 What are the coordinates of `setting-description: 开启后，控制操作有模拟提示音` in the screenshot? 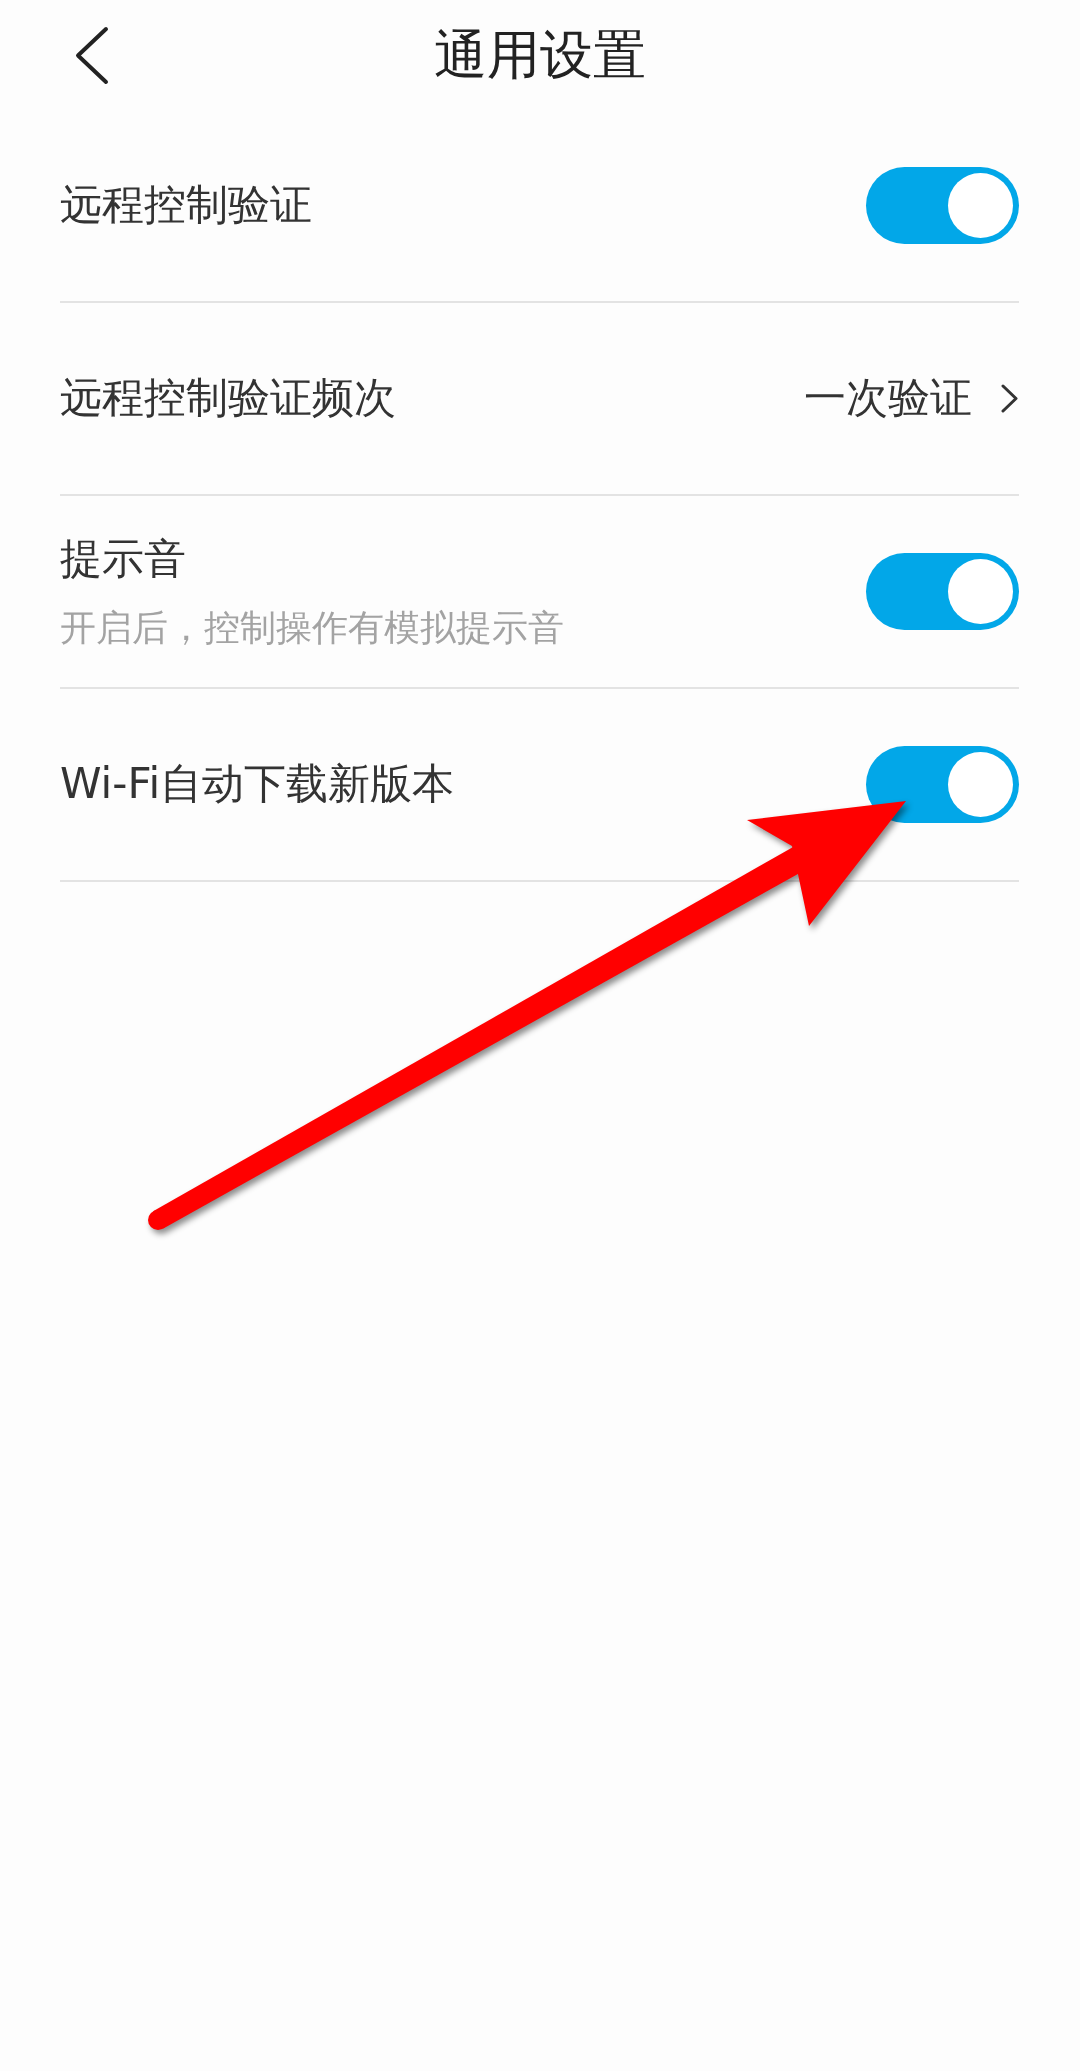 It's located at (312, 628).